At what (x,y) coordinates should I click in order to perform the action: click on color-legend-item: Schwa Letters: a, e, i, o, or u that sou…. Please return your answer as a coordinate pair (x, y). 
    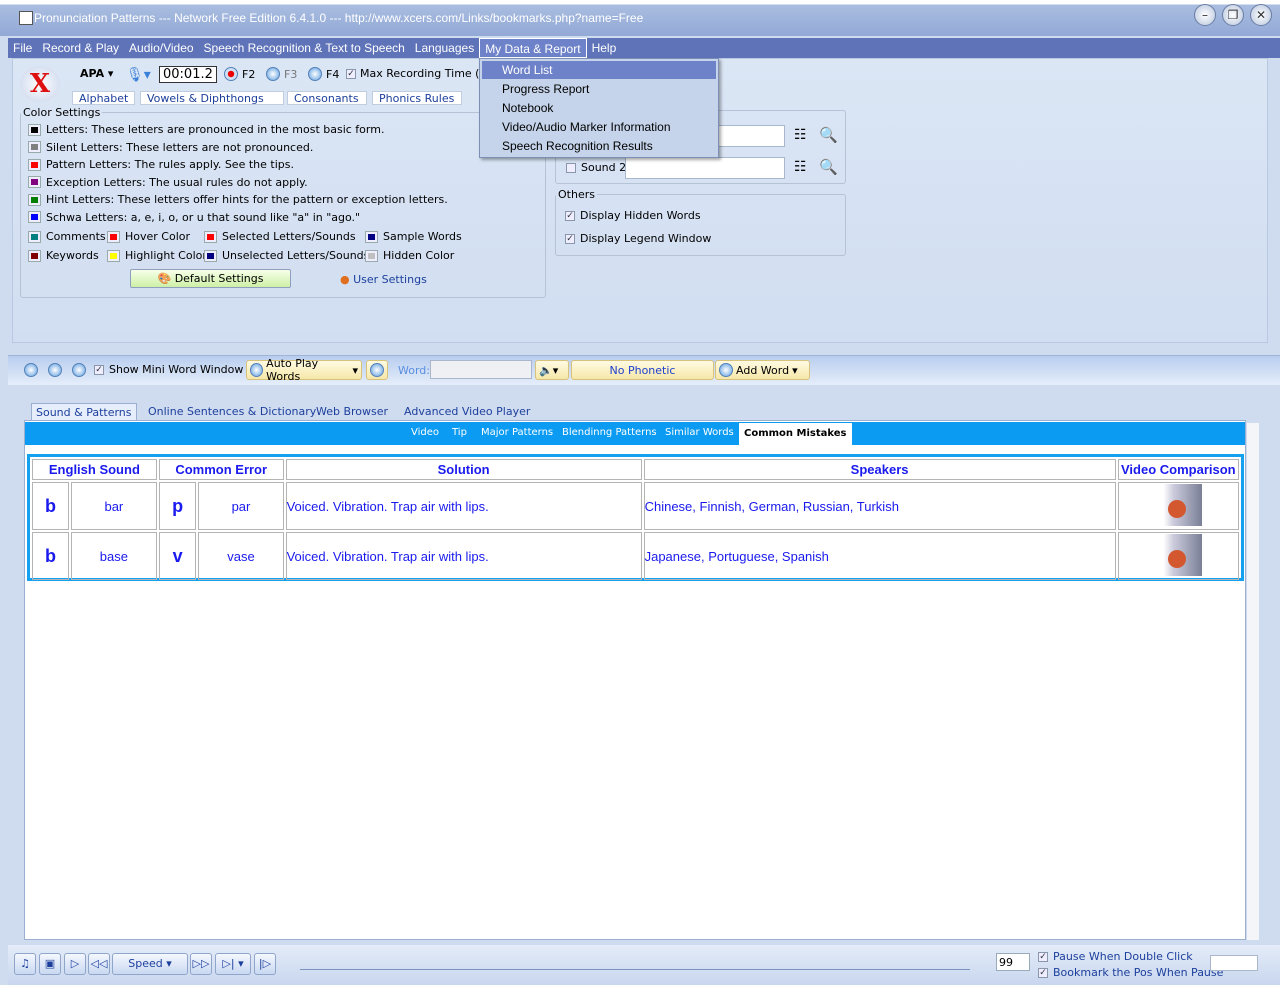
    Looking at the image, I should click on (194, 217).